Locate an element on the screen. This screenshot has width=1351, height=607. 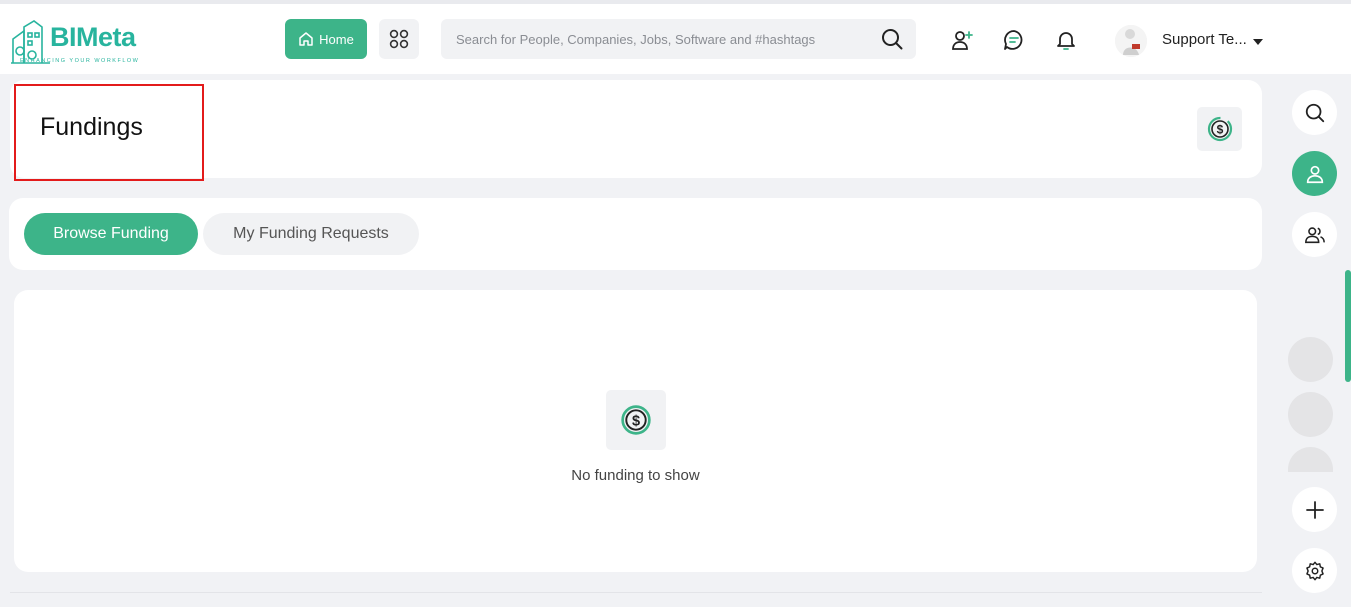
plus-icon is located at coordinates (1314, 509).